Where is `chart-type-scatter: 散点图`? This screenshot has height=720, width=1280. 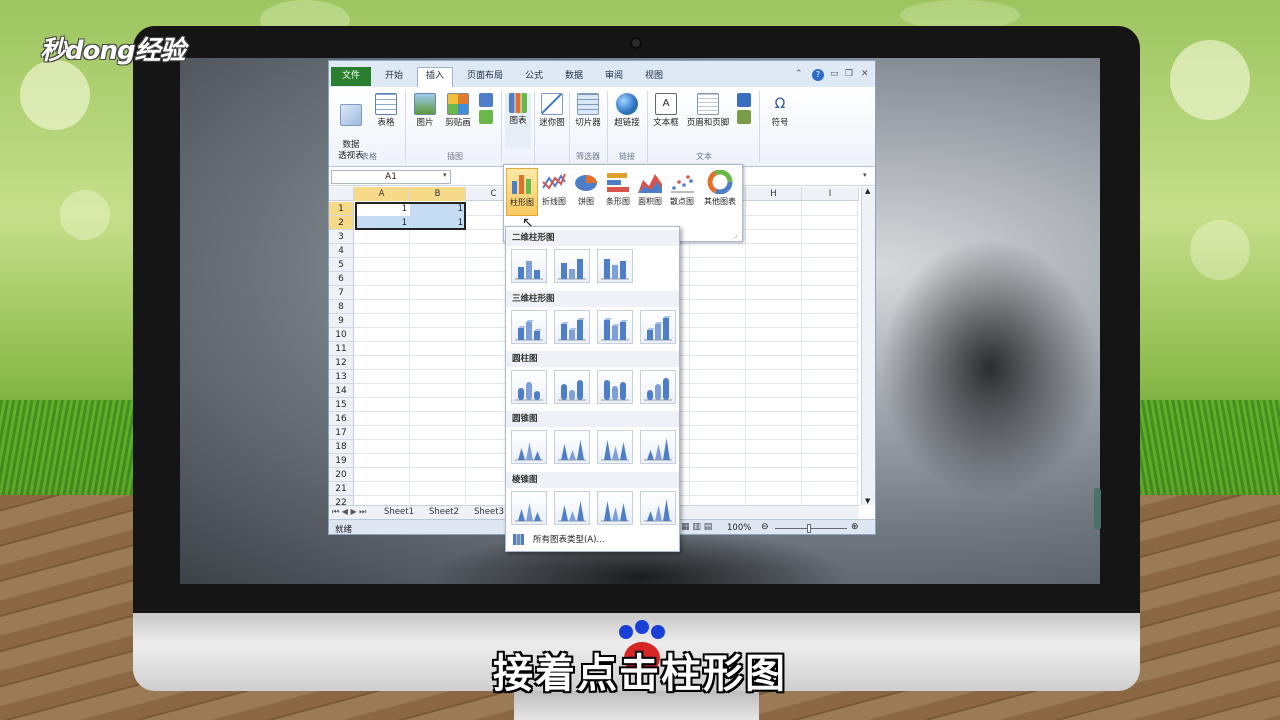 chart-type-scatter: 散点图 is located at coordinates (682, 187).